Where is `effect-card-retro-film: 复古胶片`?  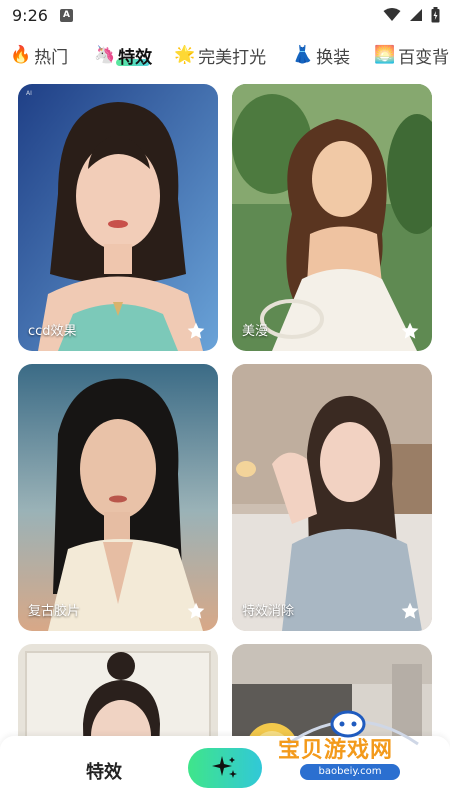 effect-card-retro-film: 复古胶片 is located at coordinates (118, 497).